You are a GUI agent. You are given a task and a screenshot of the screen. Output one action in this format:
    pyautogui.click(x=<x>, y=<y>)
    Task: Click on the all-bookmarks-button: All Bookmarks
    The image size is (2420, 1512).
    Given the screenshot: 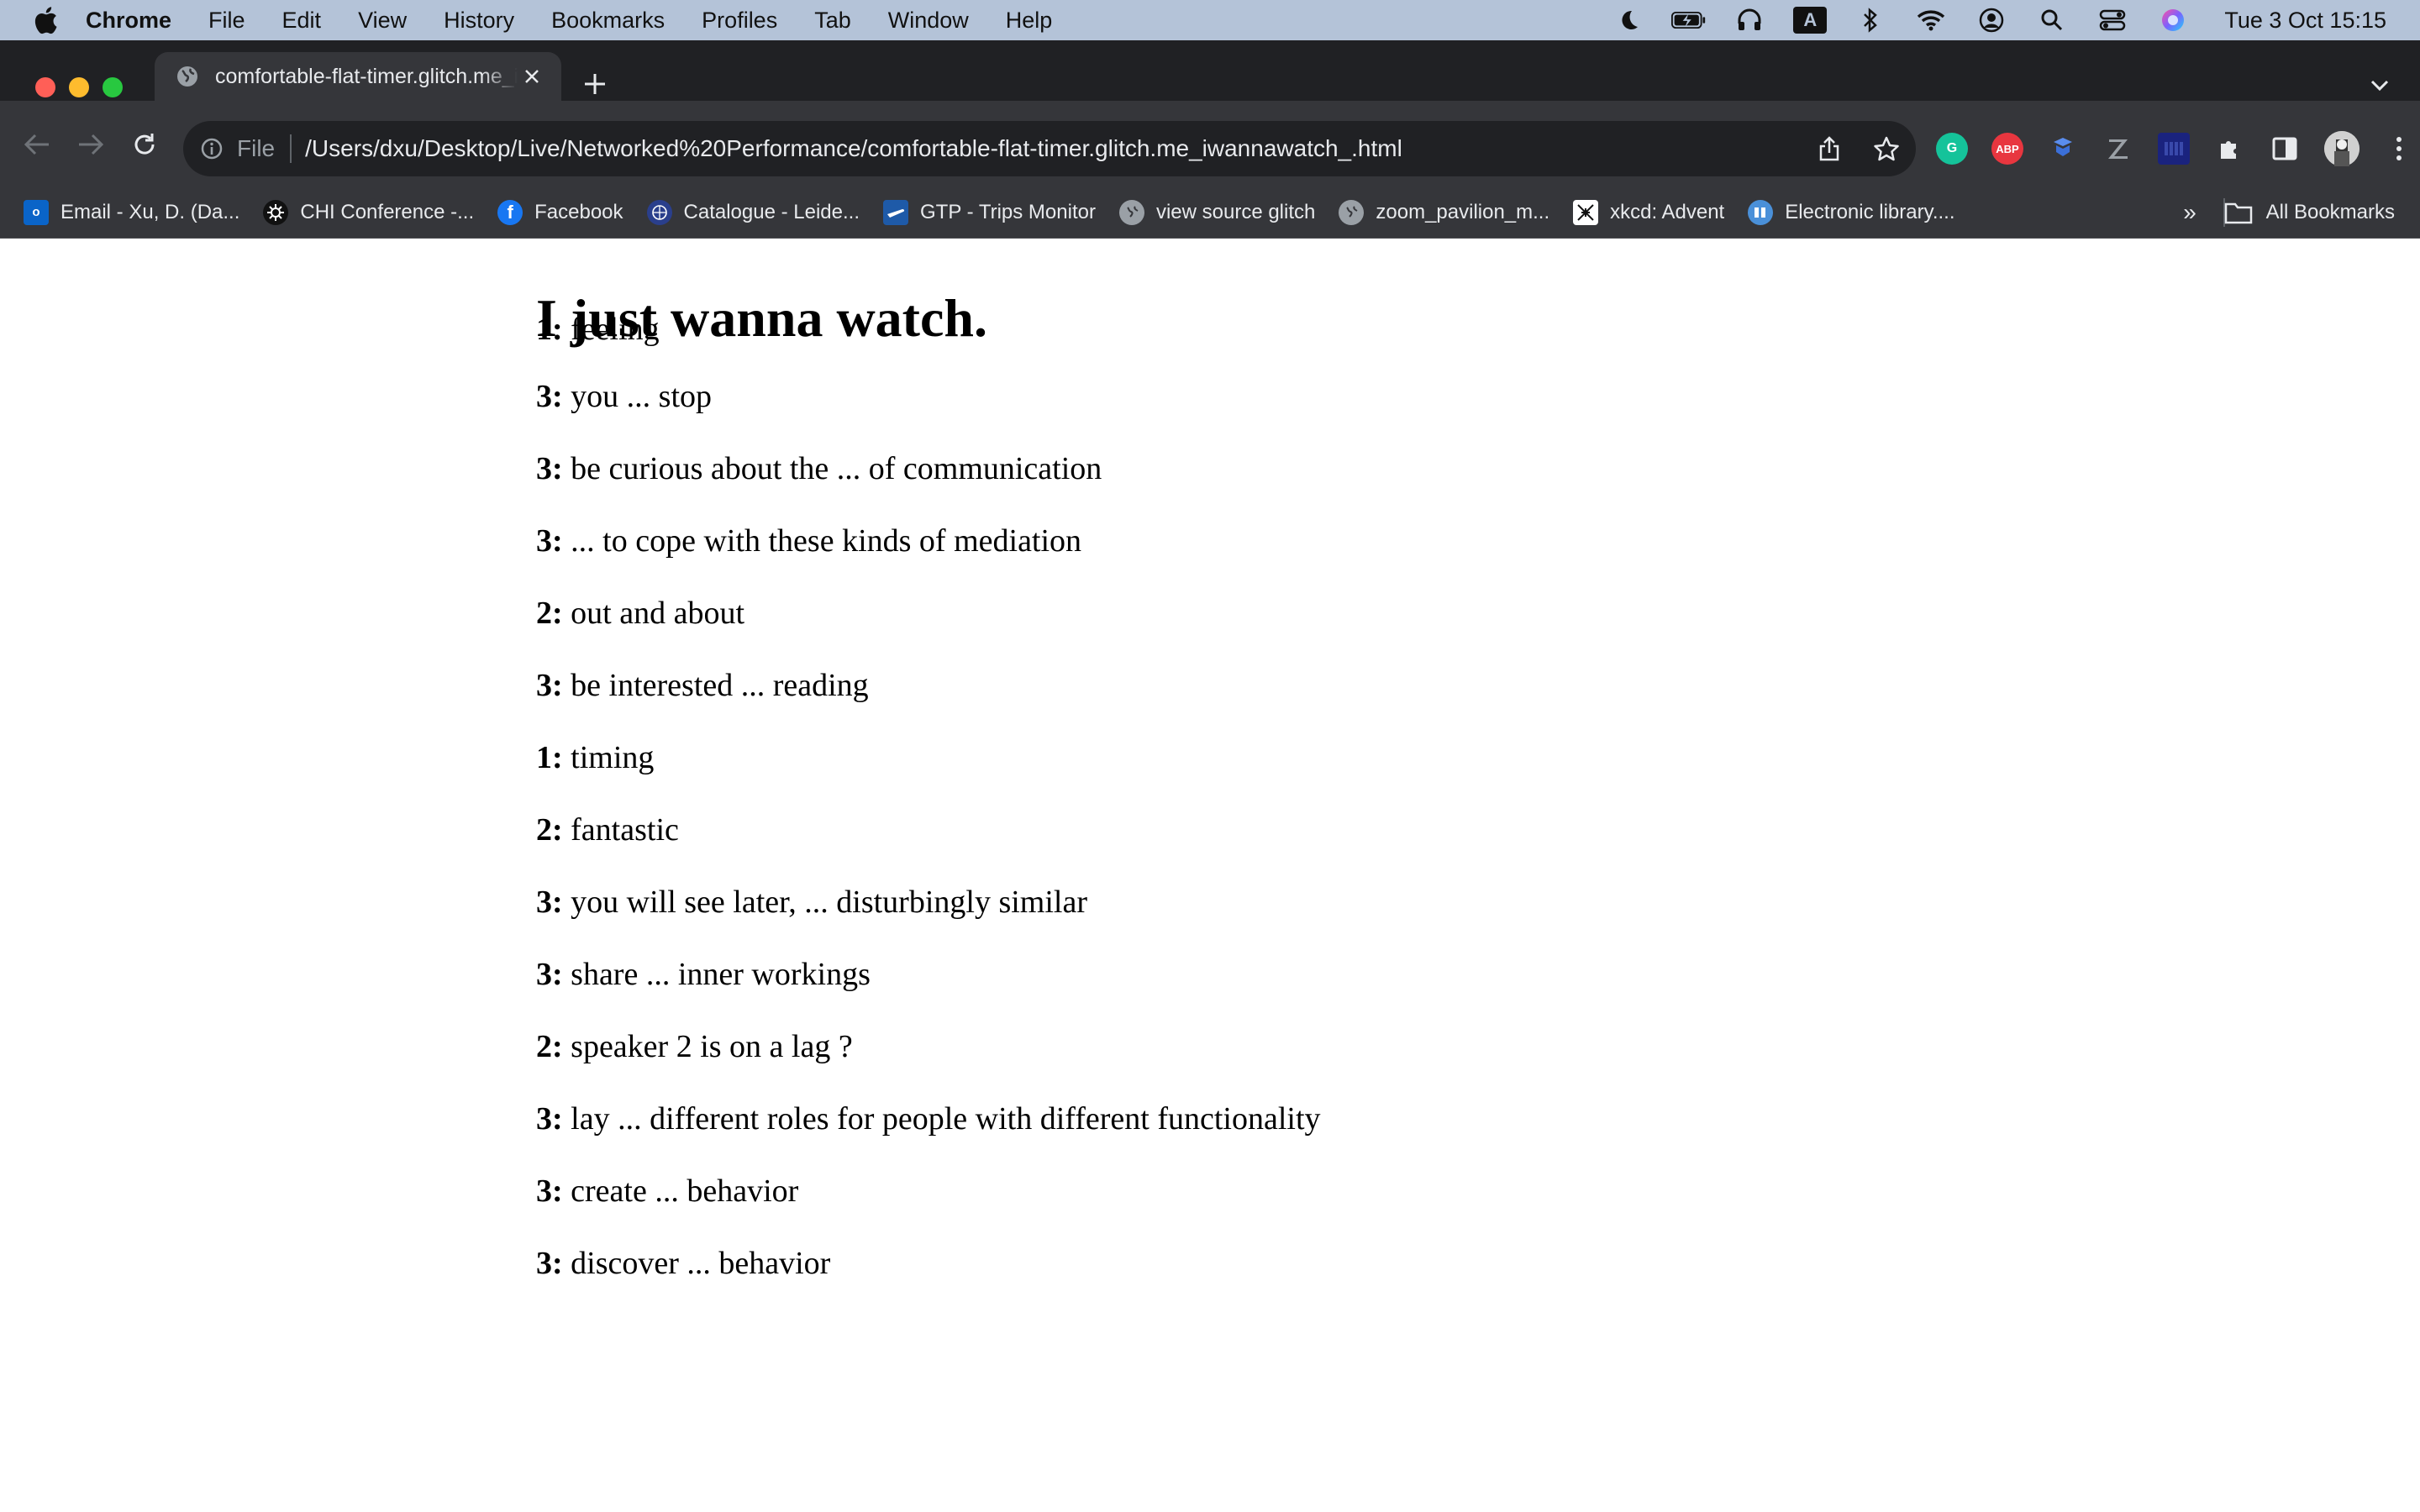 What is the action you would take?
    pyautogui.click(x=2309, y=212)
    